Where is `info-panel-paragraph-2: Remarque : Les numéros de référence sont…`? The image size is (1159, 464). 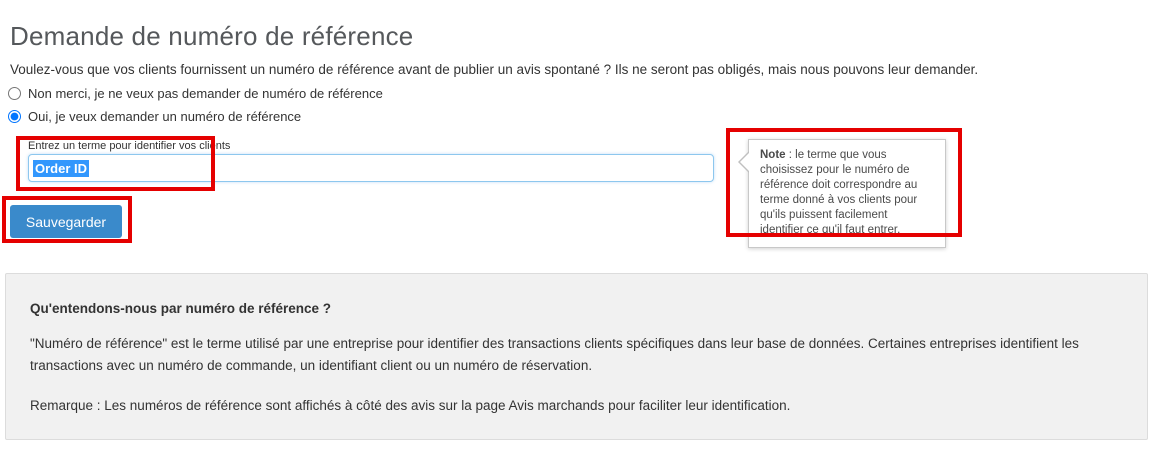 info-panel-paragraph-2: Remarque : Les numéros de référence sont… is located at coordinates (410, 406).